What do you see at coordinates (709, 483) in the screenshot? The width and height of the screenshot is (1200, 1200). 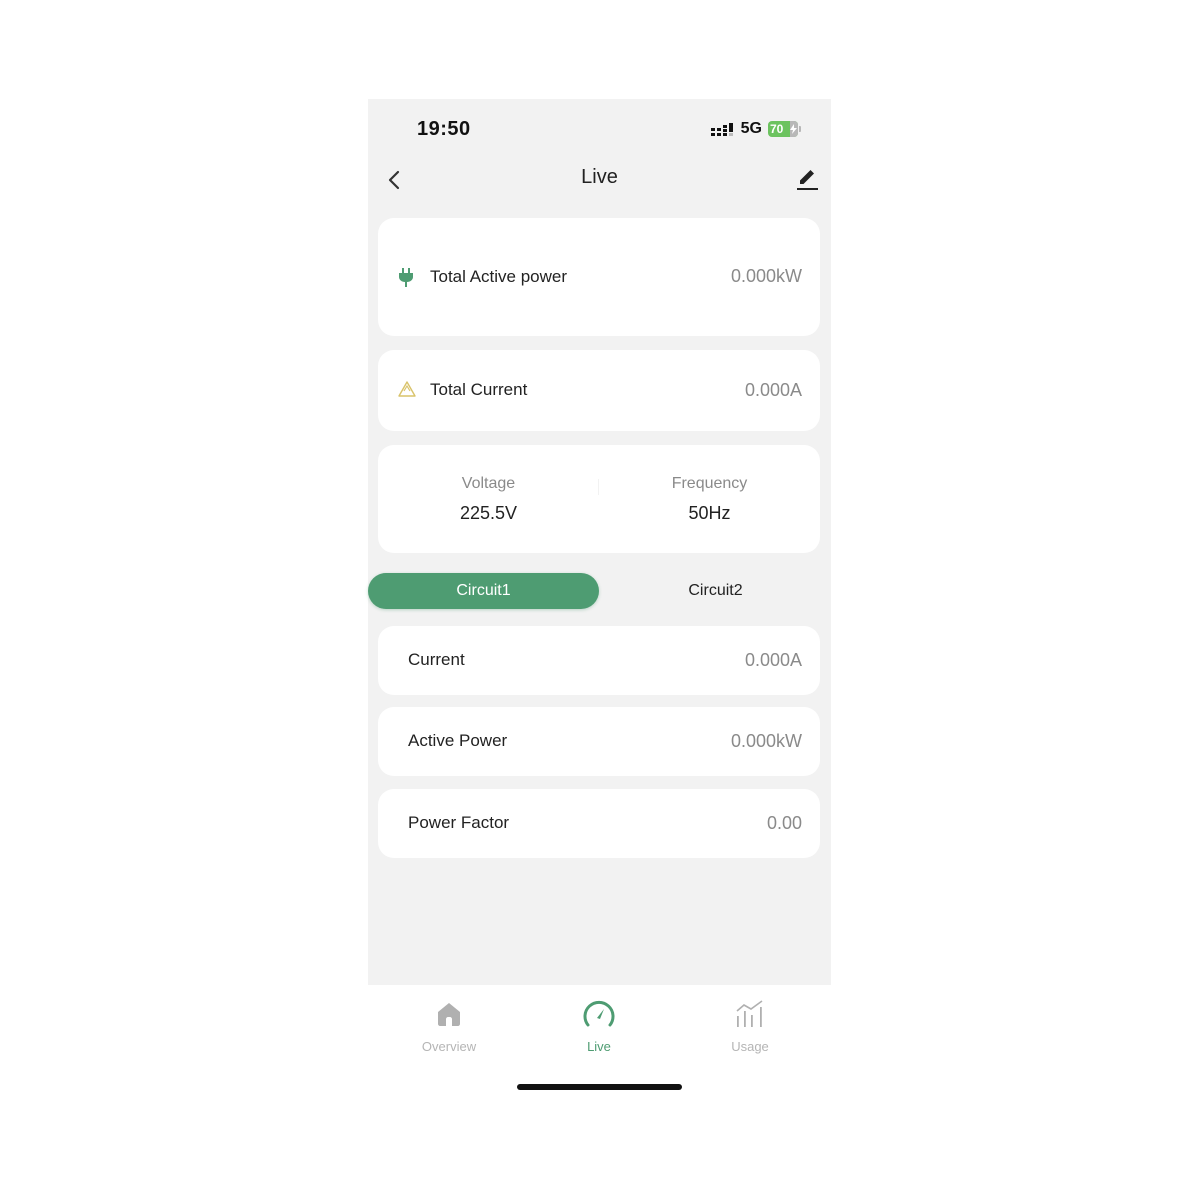 I see `frequency-label: Frequency` at bounding box center [709, 483].